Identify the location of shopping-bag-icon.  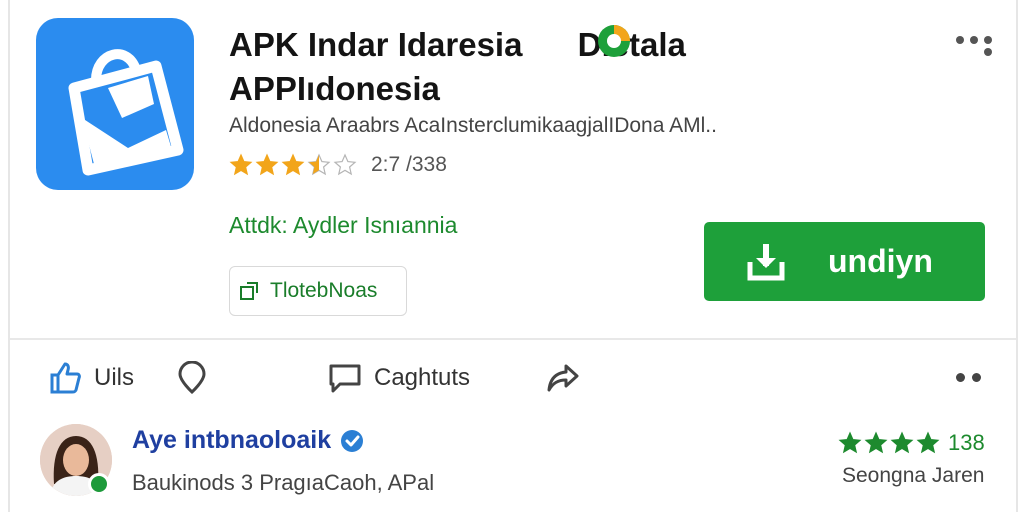
(126, 112).